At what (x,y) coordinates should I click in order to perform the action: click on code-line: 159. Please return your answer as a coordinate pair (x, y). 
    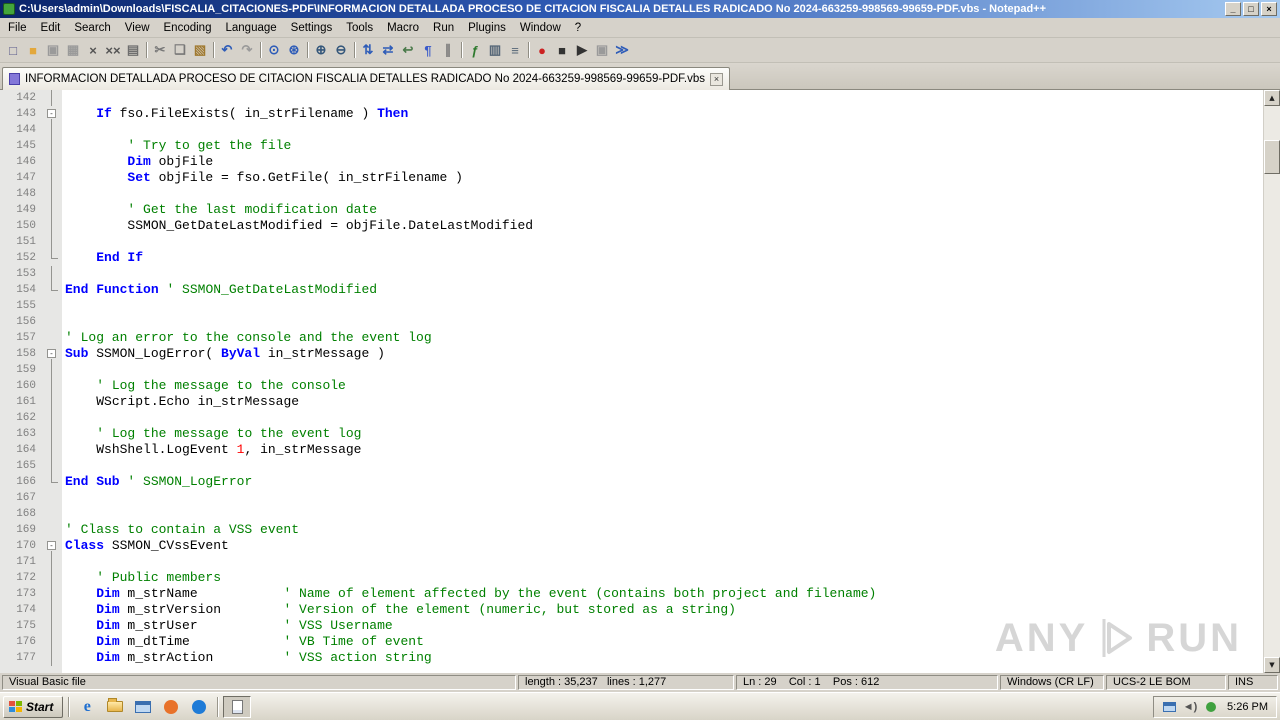
    Looking at the image, I should click on (631, 370).